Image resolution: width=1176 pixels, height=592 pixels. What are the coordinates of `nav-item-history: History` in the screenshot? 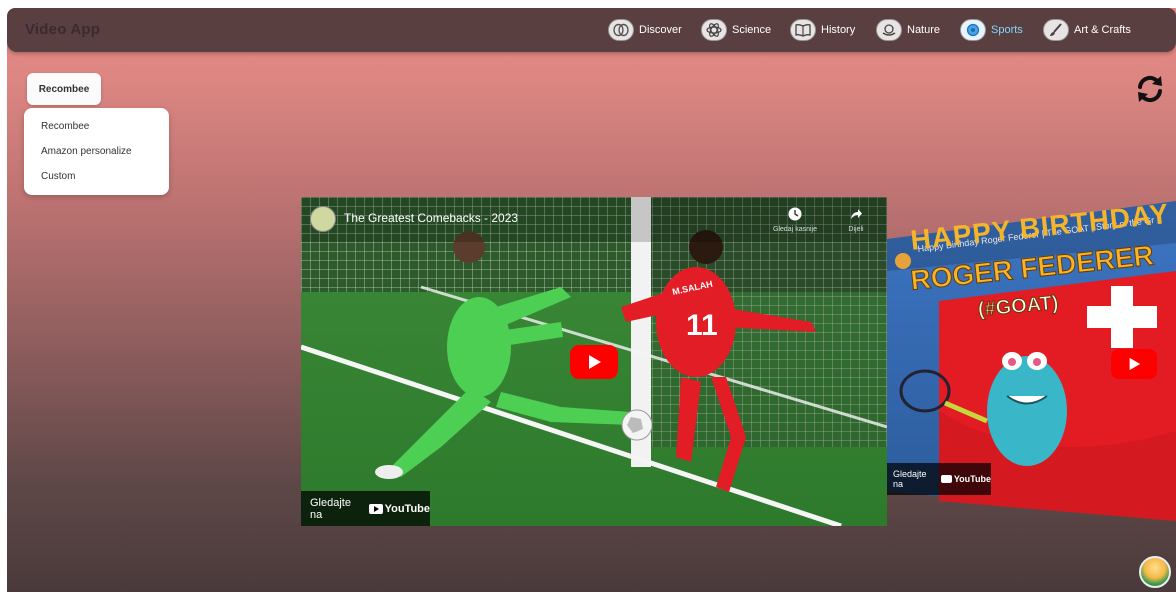 It's located at (822, 30).